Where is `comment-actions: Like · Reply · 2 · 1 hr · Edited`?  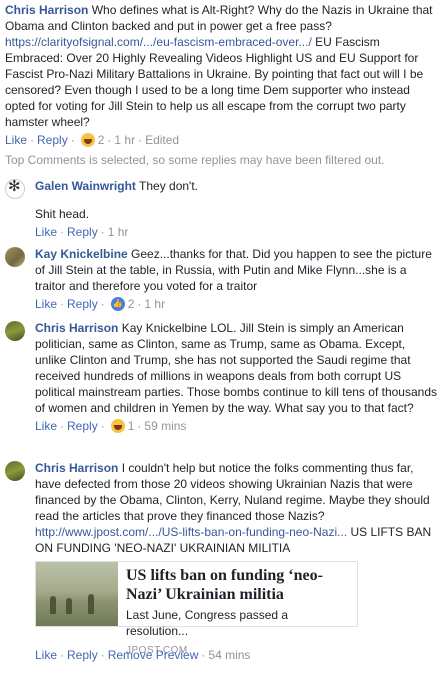 comment-actions: Like · Reply · 2 · 1 hr · Edited is located at coordinates (92, 140).